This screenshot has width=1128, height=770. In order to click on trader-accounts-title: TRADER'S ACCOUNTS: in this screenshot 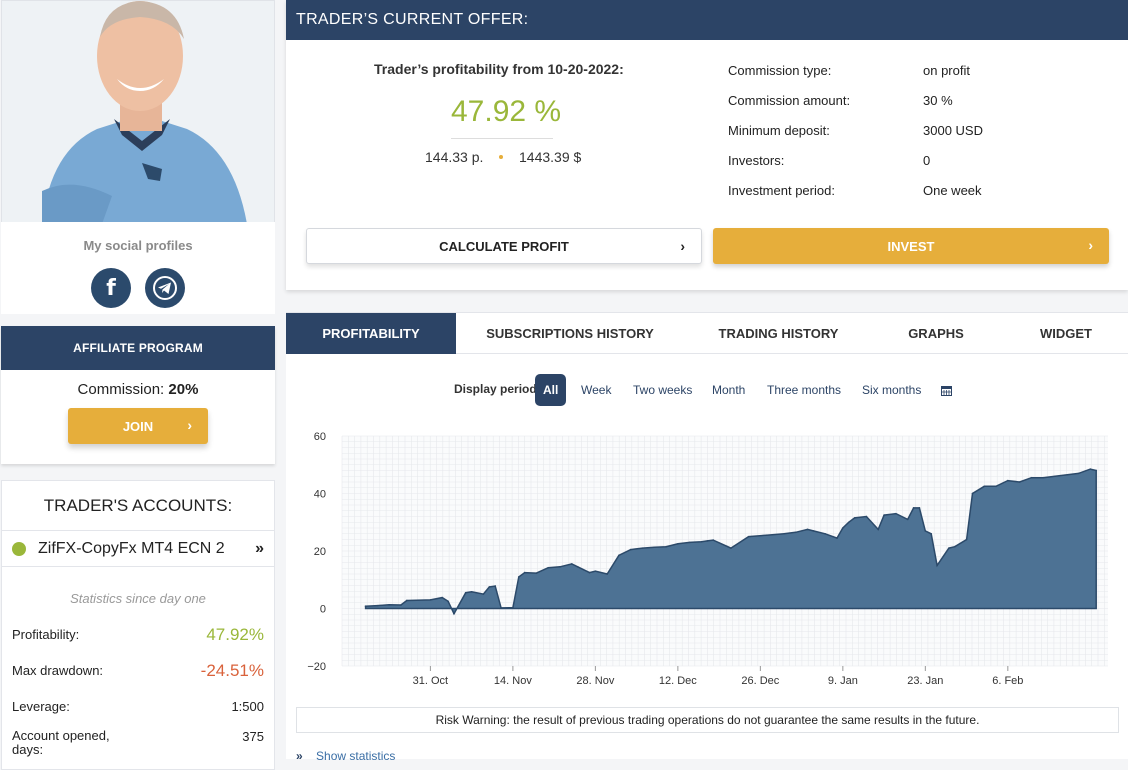, I will do `click(138, 506)`.